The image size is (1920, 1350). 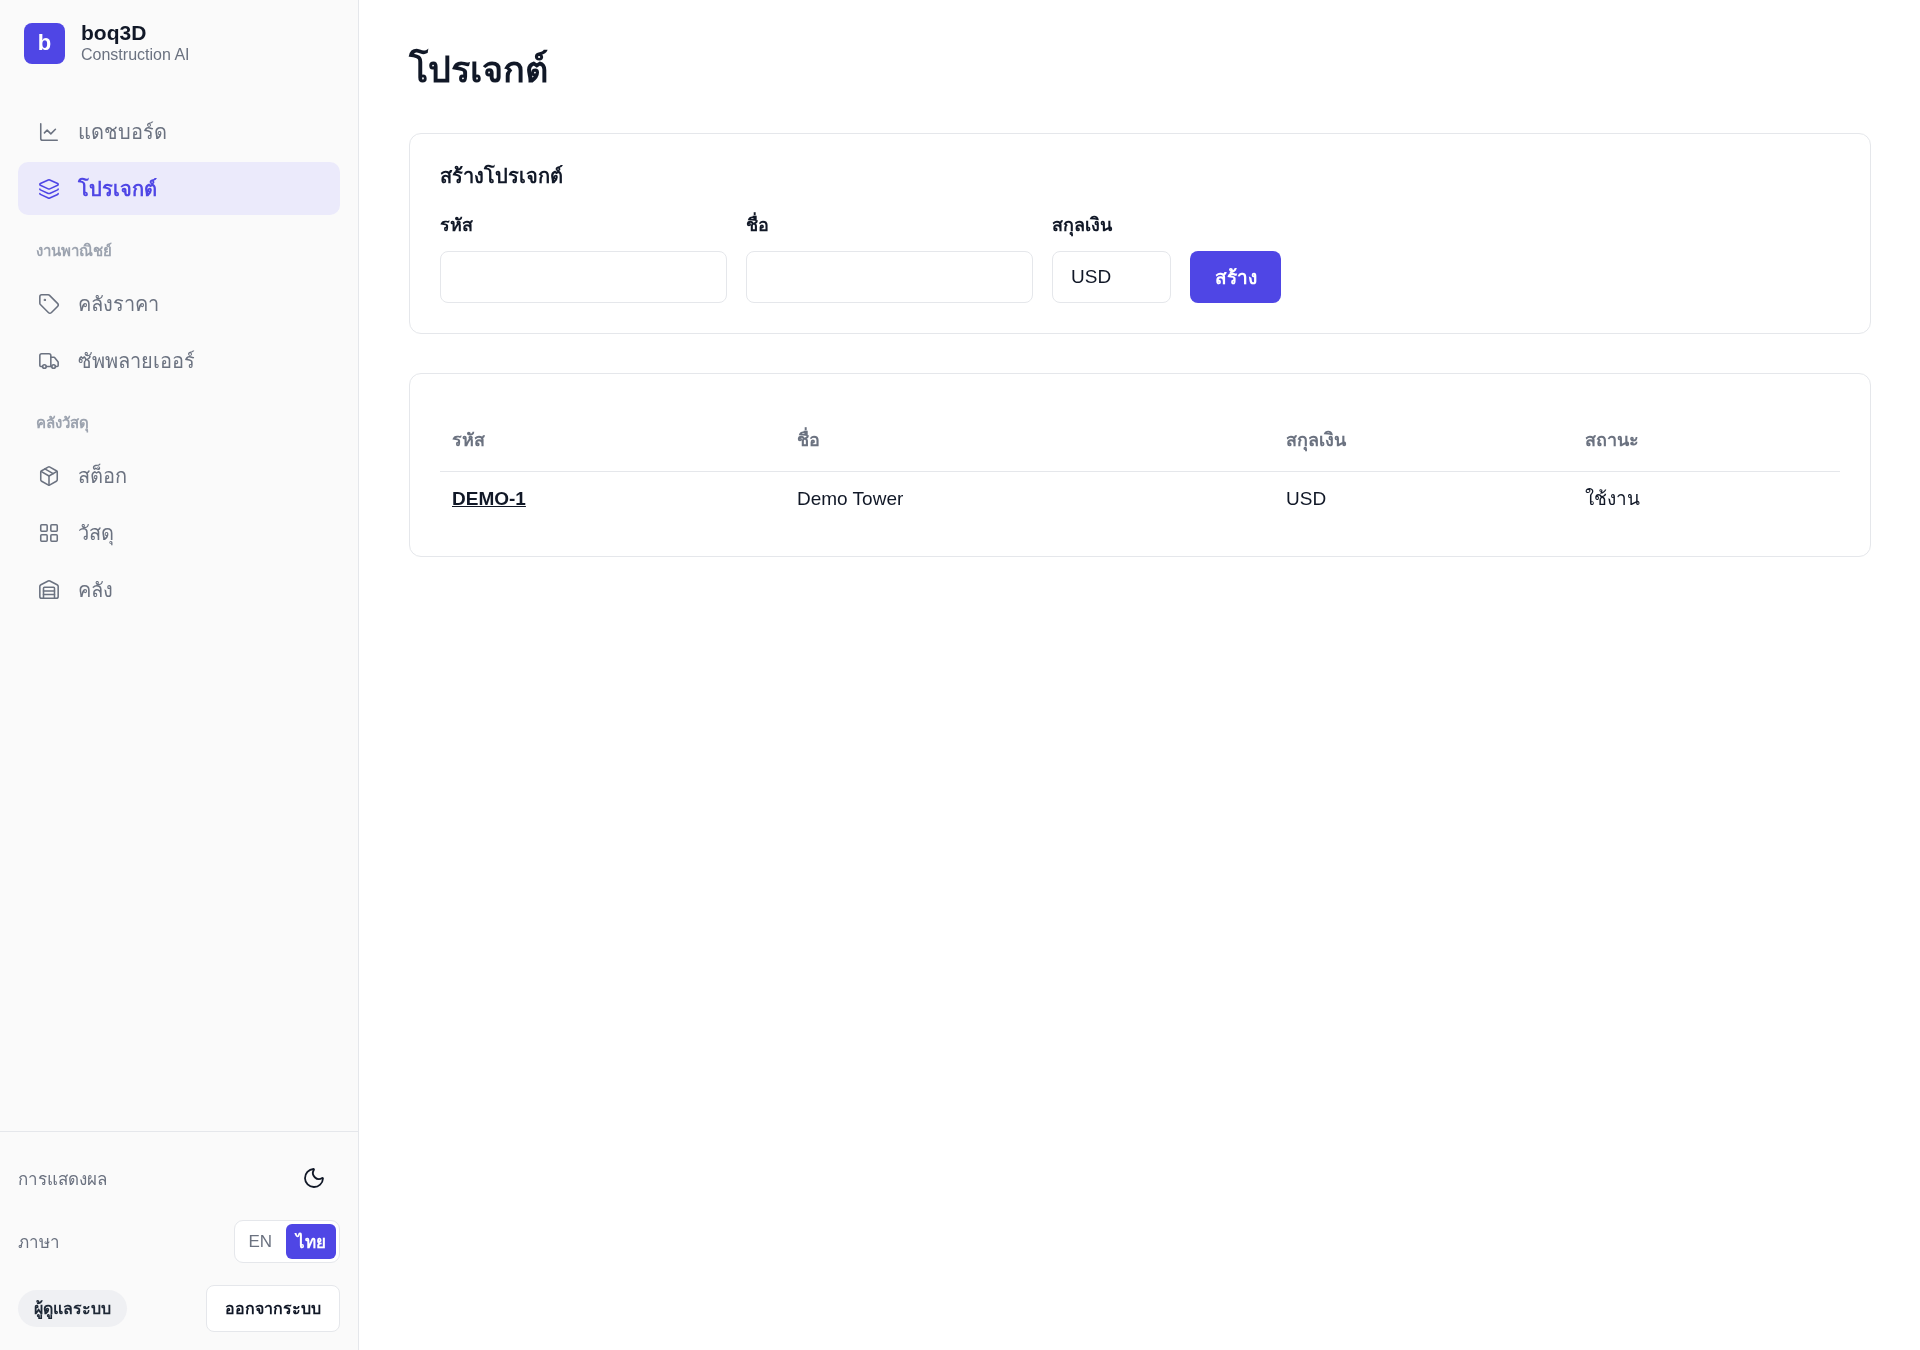 What do you see at coordinates (501, 176) in the screenshot?
I see `card-title: สร้างโปรเจกต์` at bounding box center [501, 176].